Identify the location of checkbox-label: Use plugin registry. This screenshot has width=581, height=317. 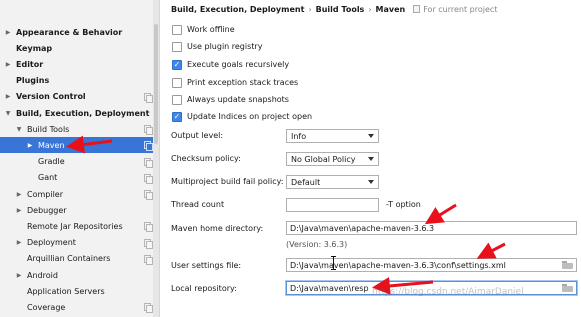
(225, 46).